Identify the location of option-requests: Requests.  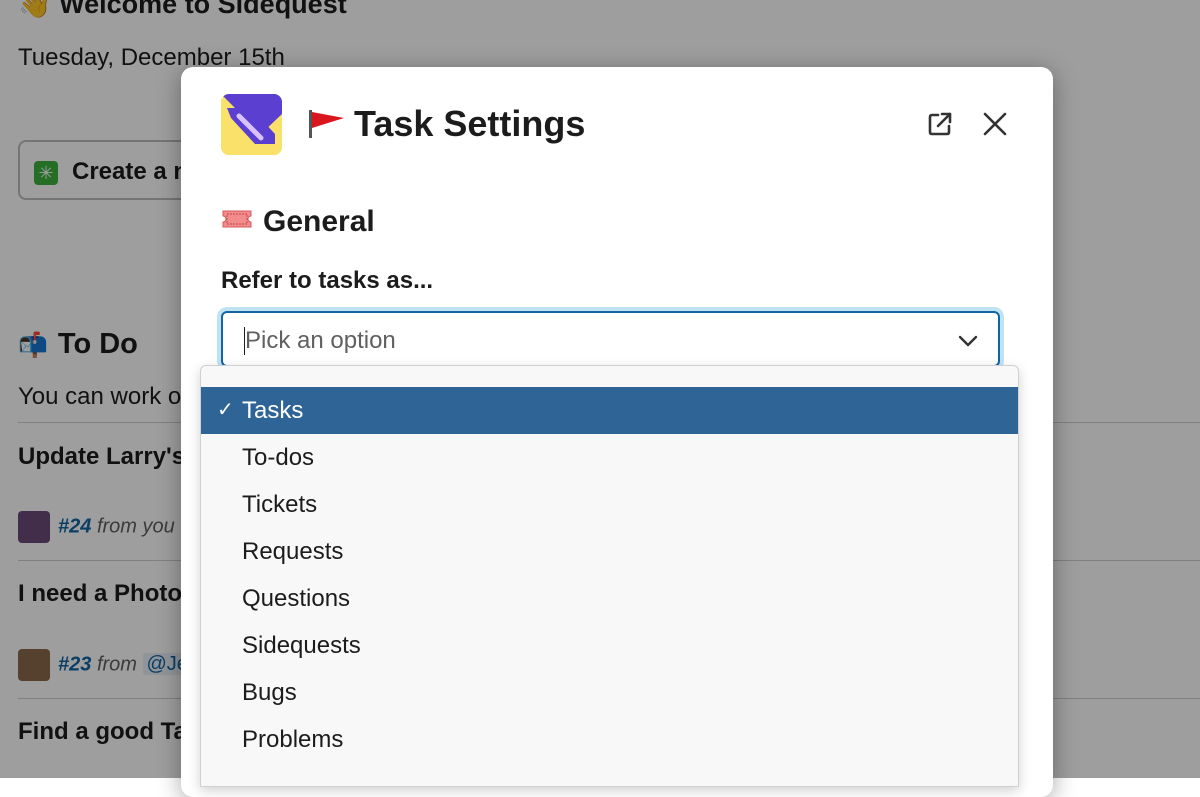
(609, 551).